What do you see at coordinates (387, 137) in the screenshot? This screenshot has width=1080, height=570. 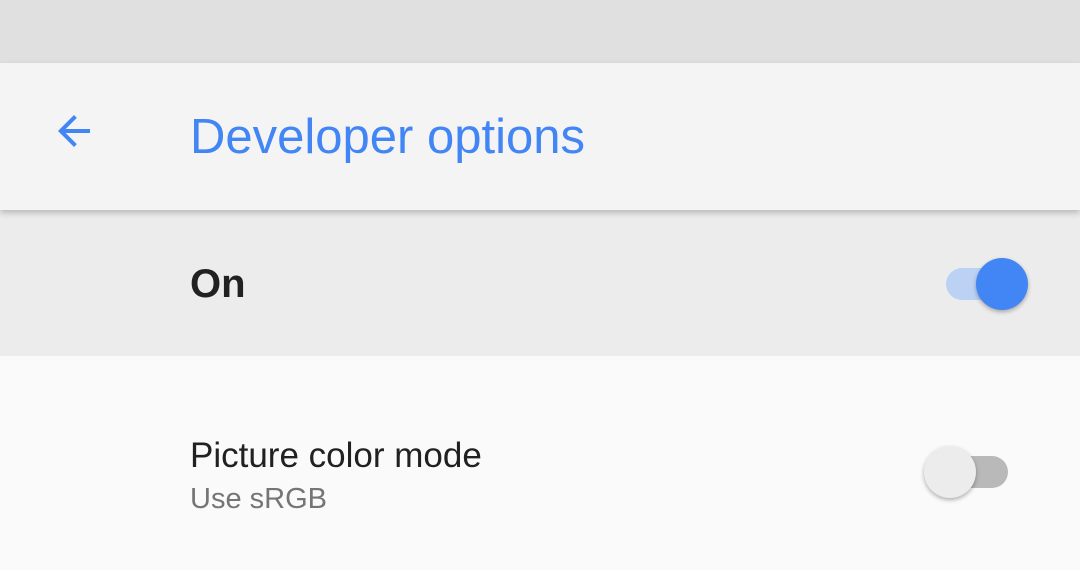 I see `page-title: Developer options` at bounding box center [387, 137].